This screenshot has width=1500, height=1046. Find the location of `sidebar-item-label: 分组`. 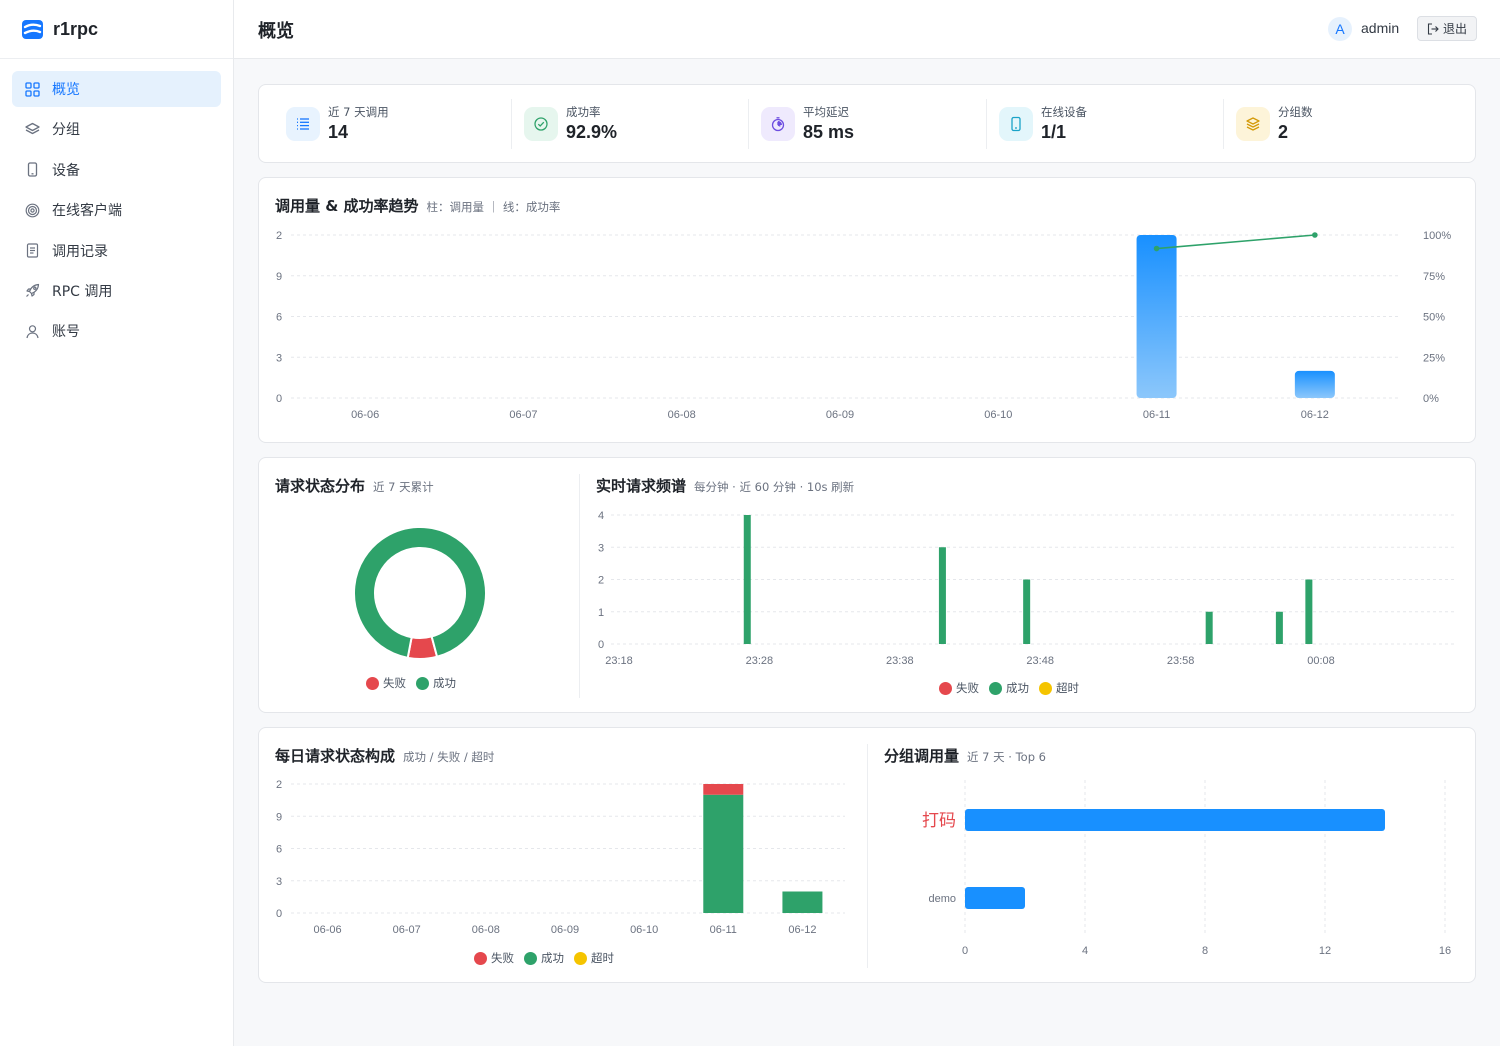

sidebar-item-label: 分组 is located at coordinates (66, 130).